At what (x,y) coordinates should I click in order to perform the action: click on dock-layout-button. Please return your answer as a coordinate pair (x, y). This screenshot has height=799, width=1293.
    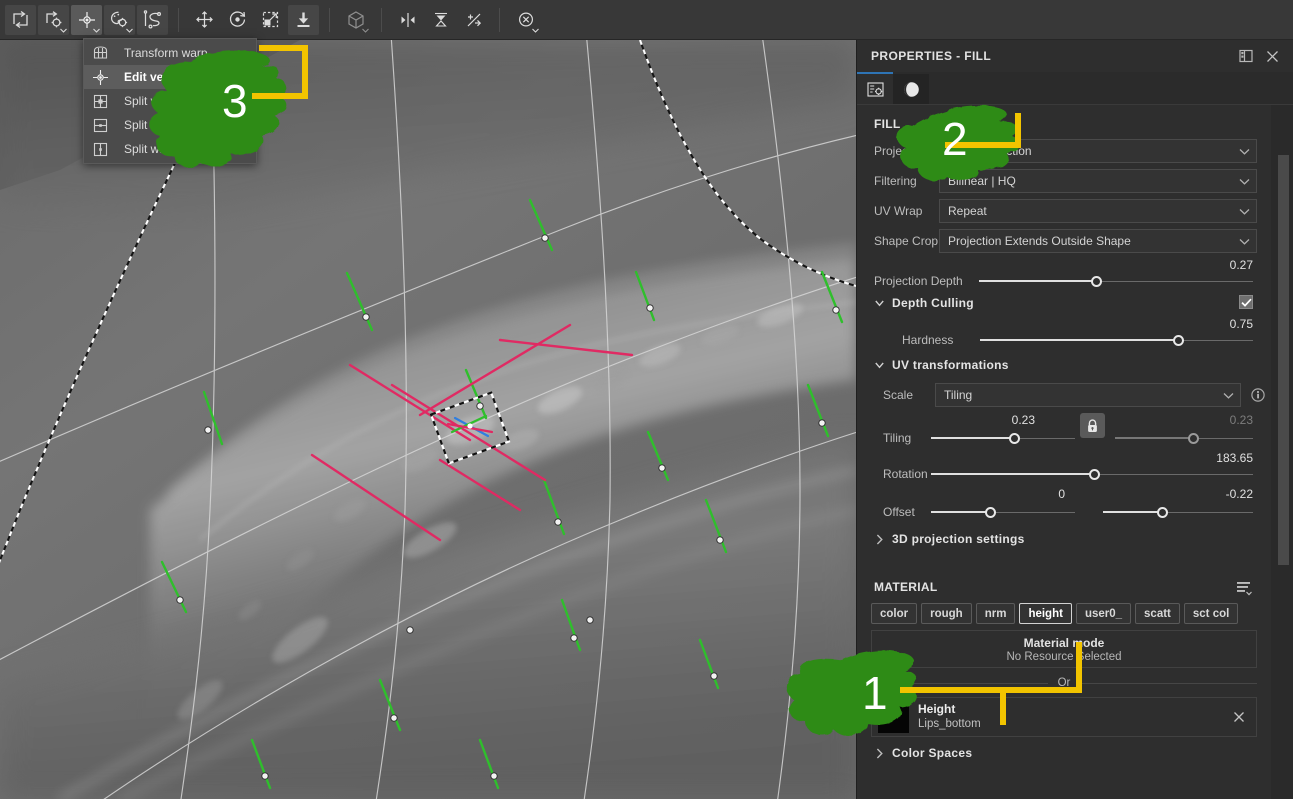
    Looking at the image, I should click on (1246, 56).